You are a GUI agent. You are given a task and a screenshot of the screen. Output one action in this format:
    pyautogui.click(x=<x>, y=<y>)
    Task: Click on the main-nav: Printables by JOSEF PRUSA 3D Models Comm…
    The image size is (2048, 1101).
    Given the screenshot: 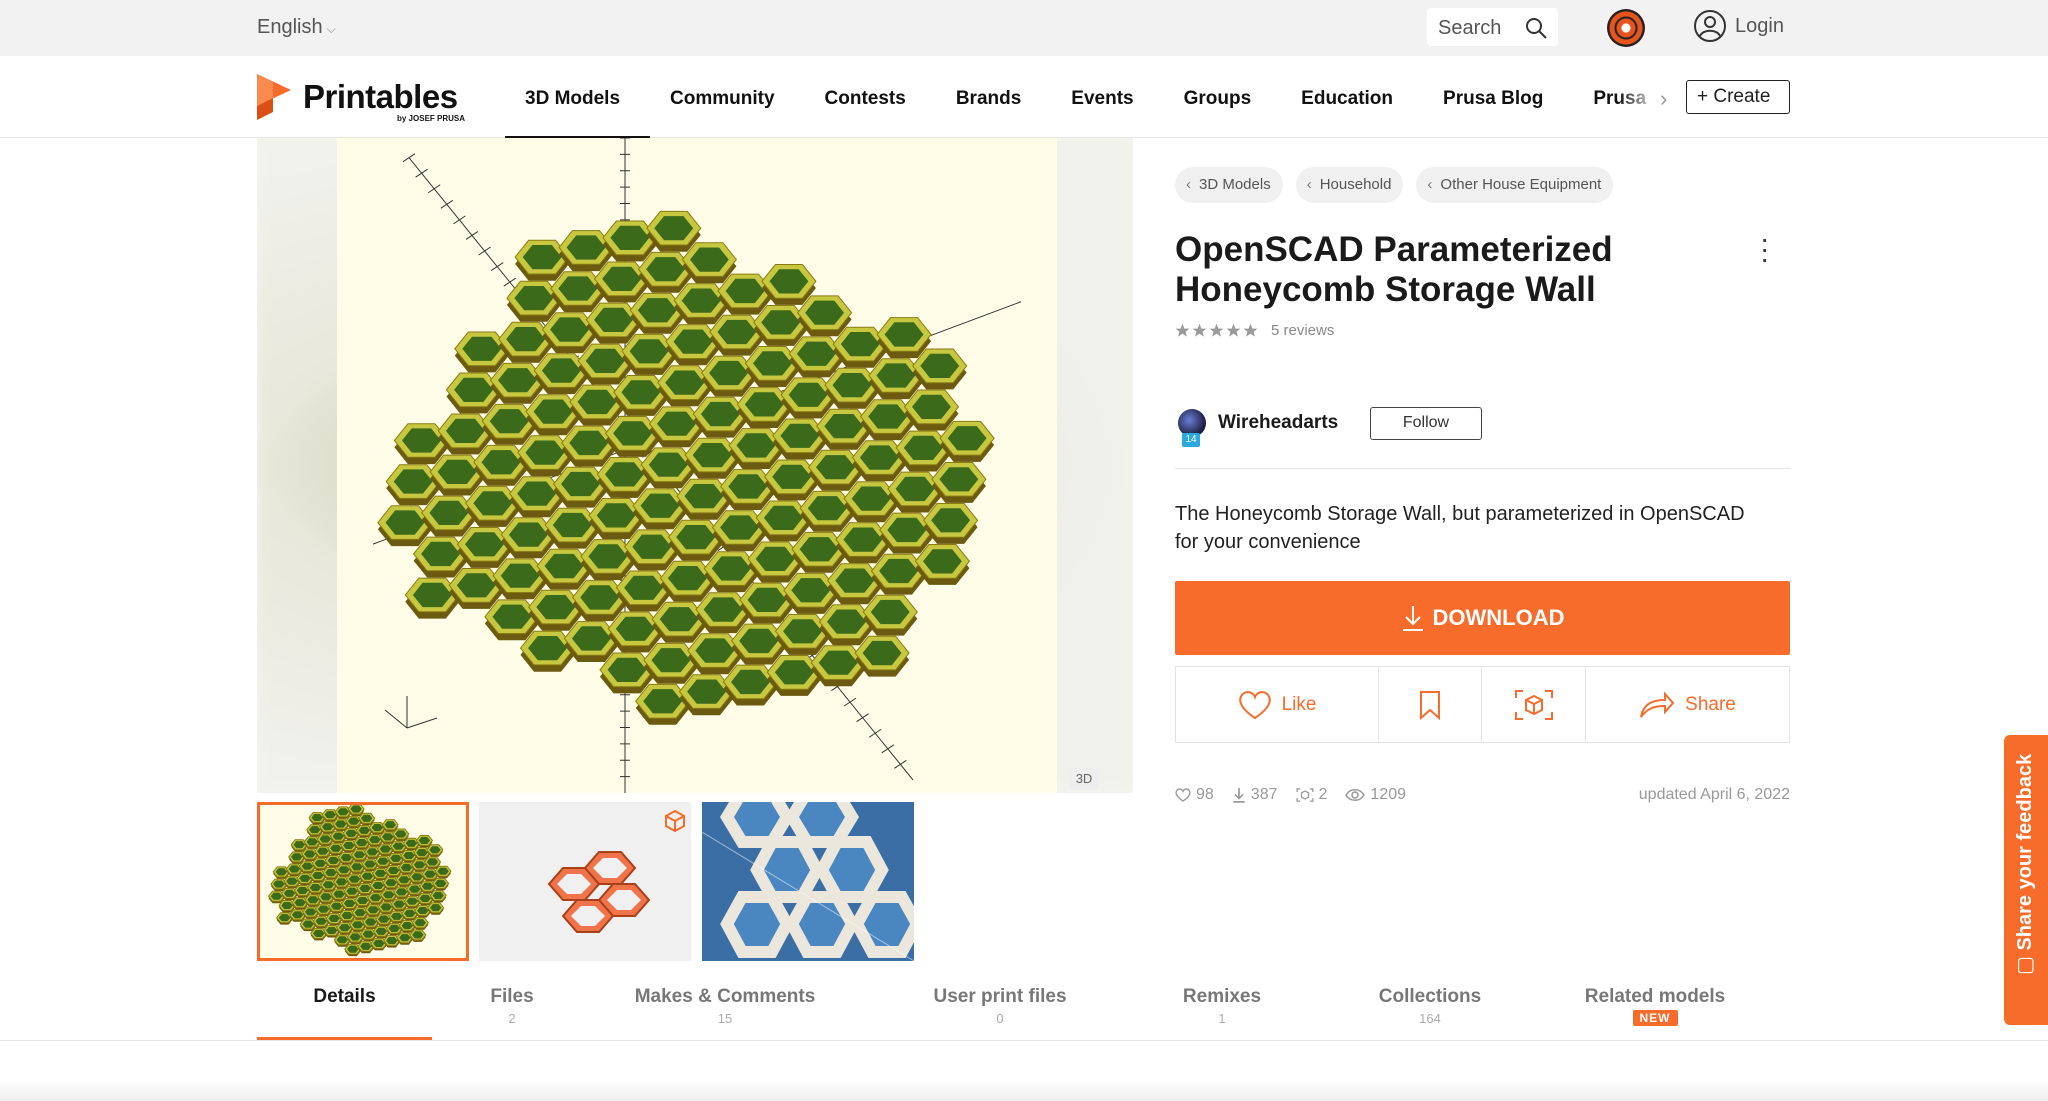 What is the action you would take?
    pyautogui.click(x=1024, y=97)
    